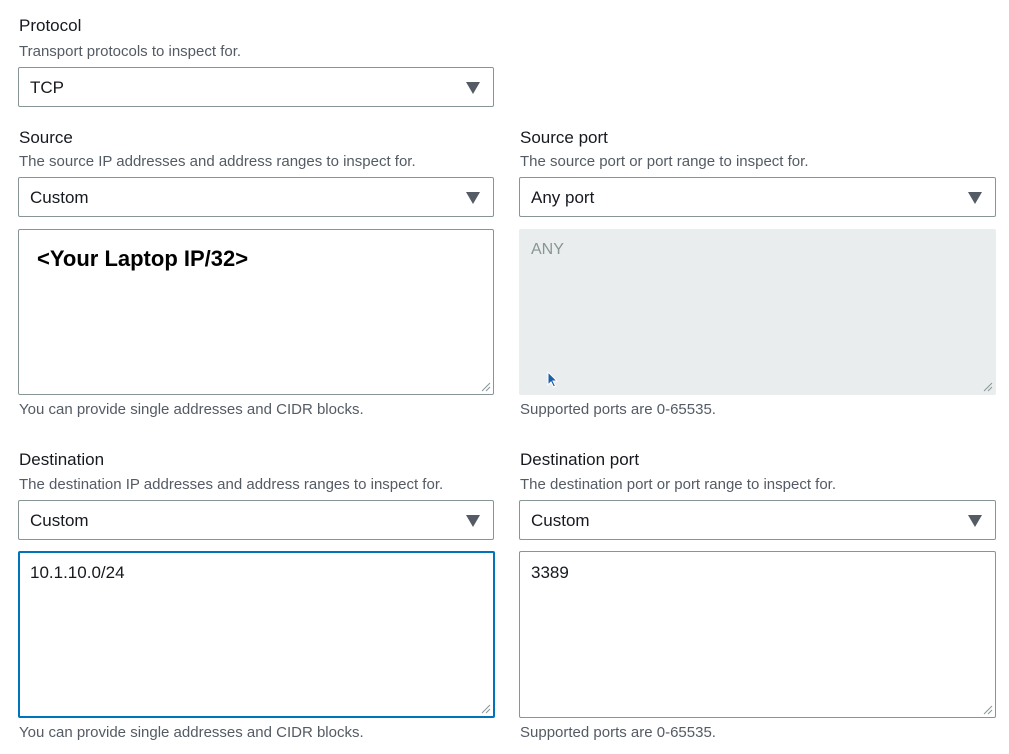  I want to click on mouse-cursor-icon, so click(553, 379).